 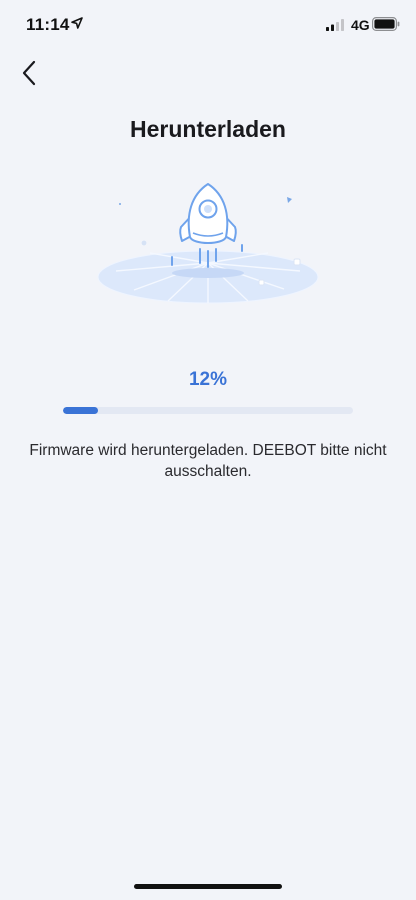 I want to click on cellular-signal-icon, so click(x=335, y=25).